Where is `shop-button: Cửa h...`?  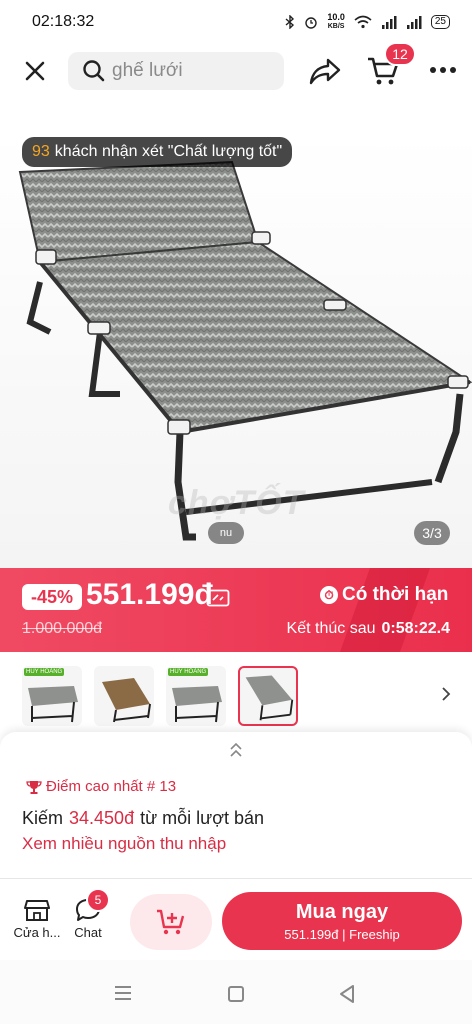 shop-button: Cửa h... is located at coordinates (37, 923).